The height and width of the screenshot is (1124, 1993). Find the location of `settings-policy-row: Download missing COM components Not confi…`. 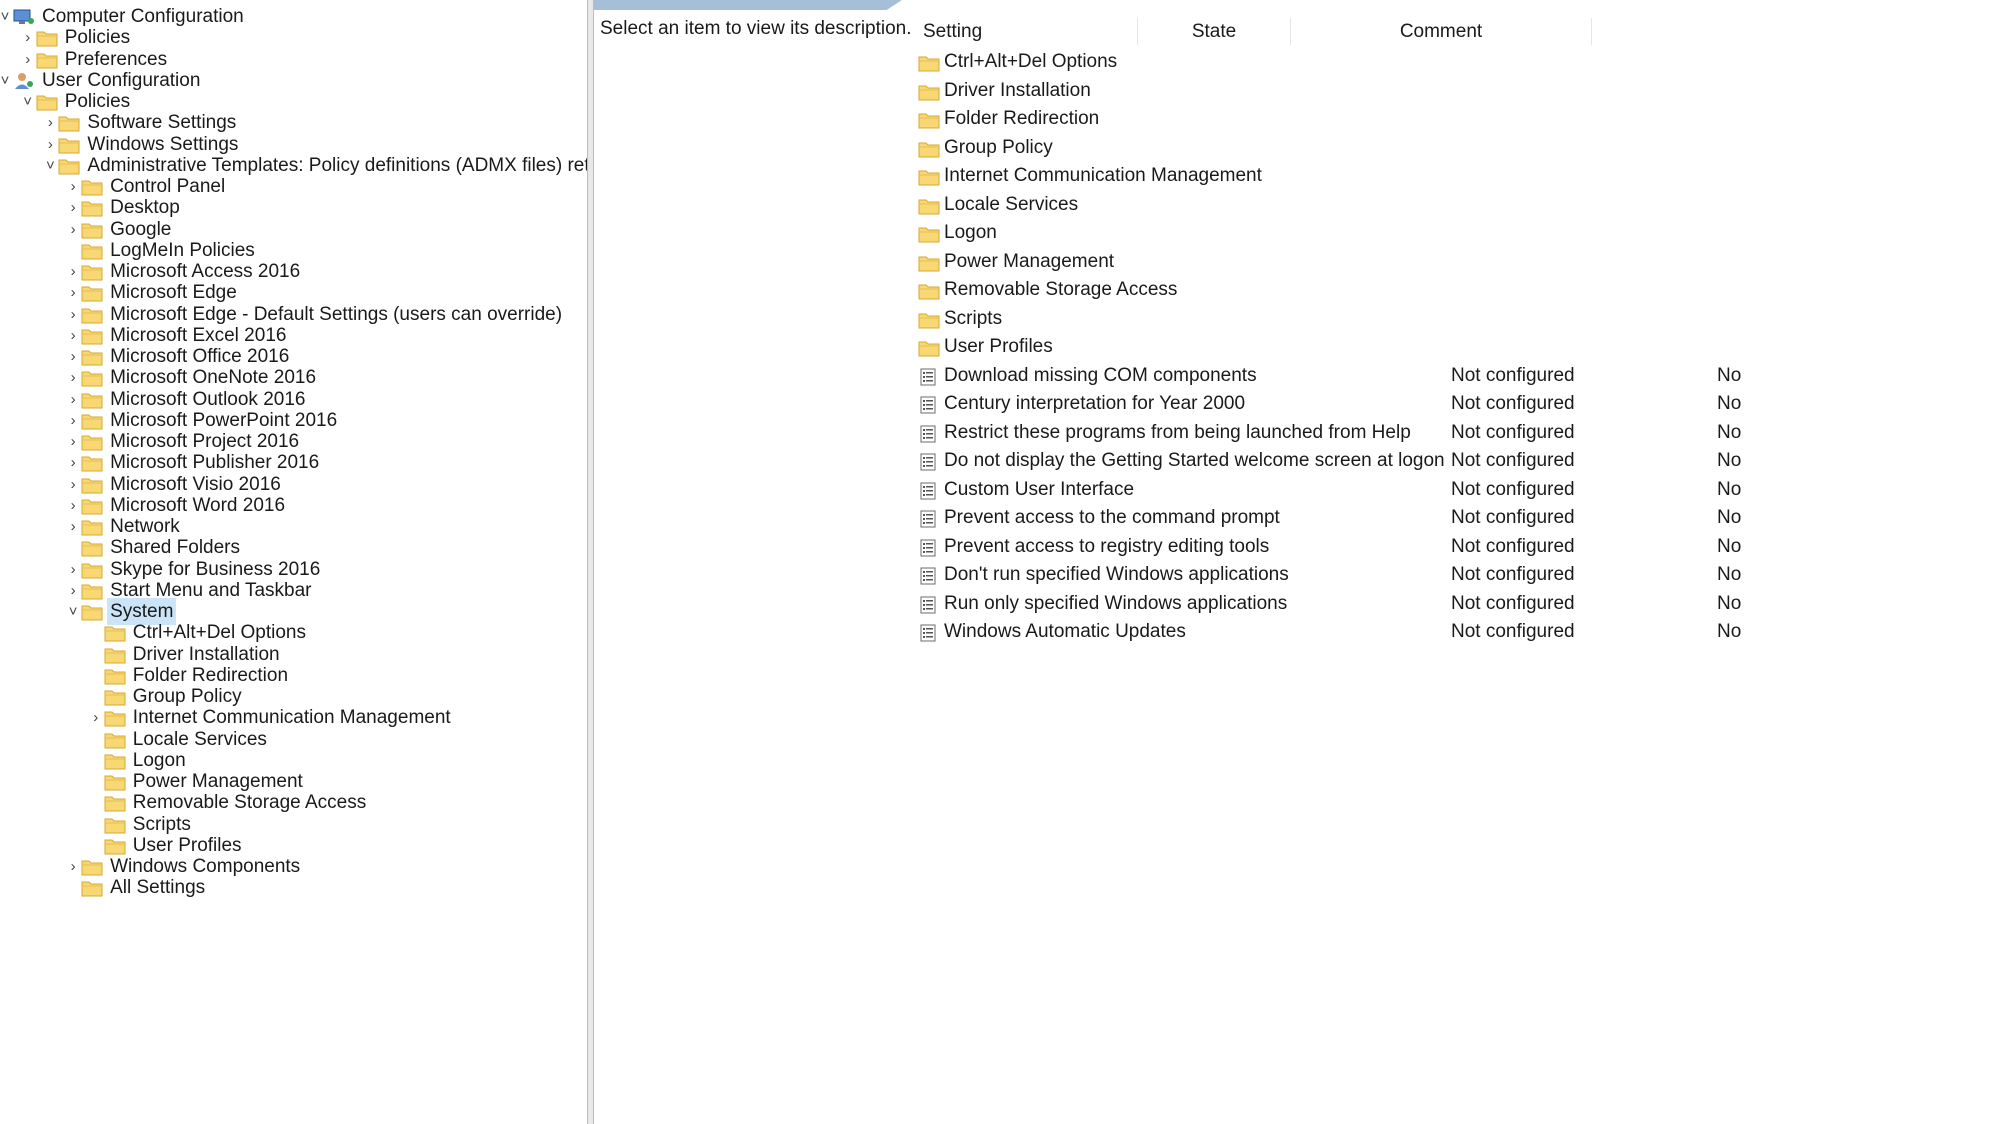

settings-policy-row: Download missing COM components Not confi… is located at coordinates (1293, 376).